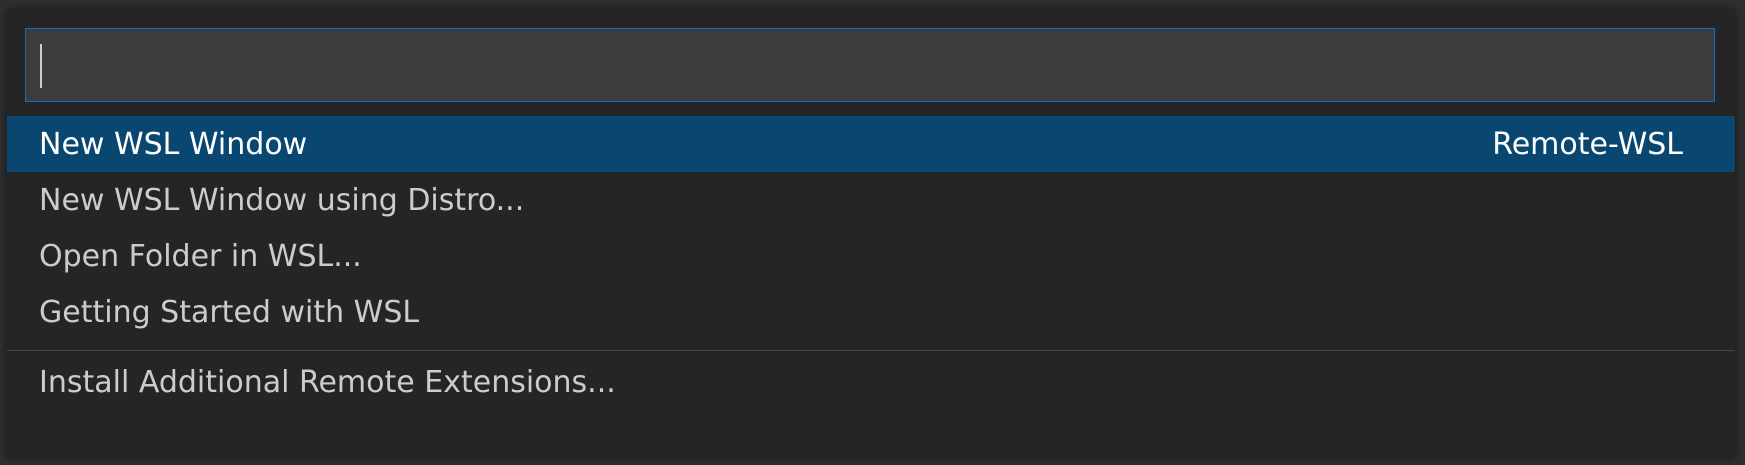 The image size is (1745, 465). Describe the element at coordinates (871, 312) in the screenshot. I see `quick-pick-item-getting-started-wsl: Getting Started with WSL` at that location.